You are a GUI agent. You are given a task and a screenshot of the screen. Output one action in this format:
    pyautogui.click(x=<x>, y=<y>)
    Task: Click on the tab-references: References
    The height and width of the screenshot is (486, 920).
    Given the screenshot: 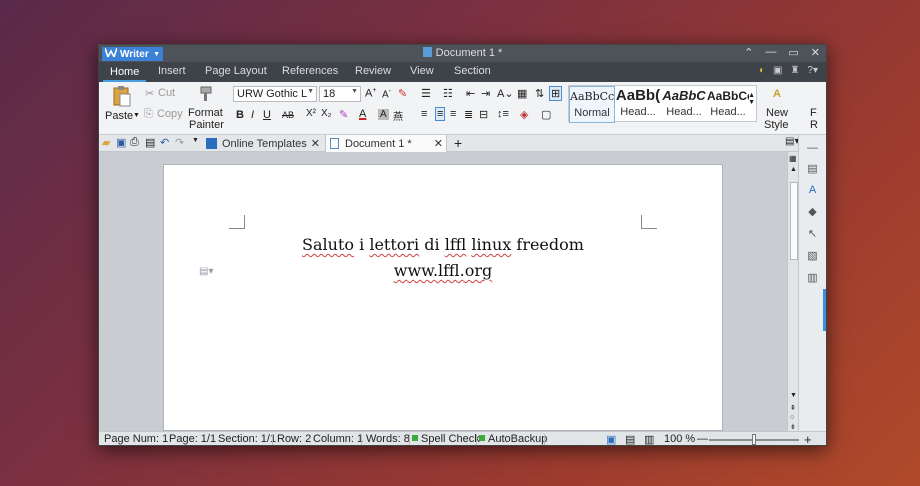 What is the action you would take?
    pyautogui.click(x=310, y=71)
    